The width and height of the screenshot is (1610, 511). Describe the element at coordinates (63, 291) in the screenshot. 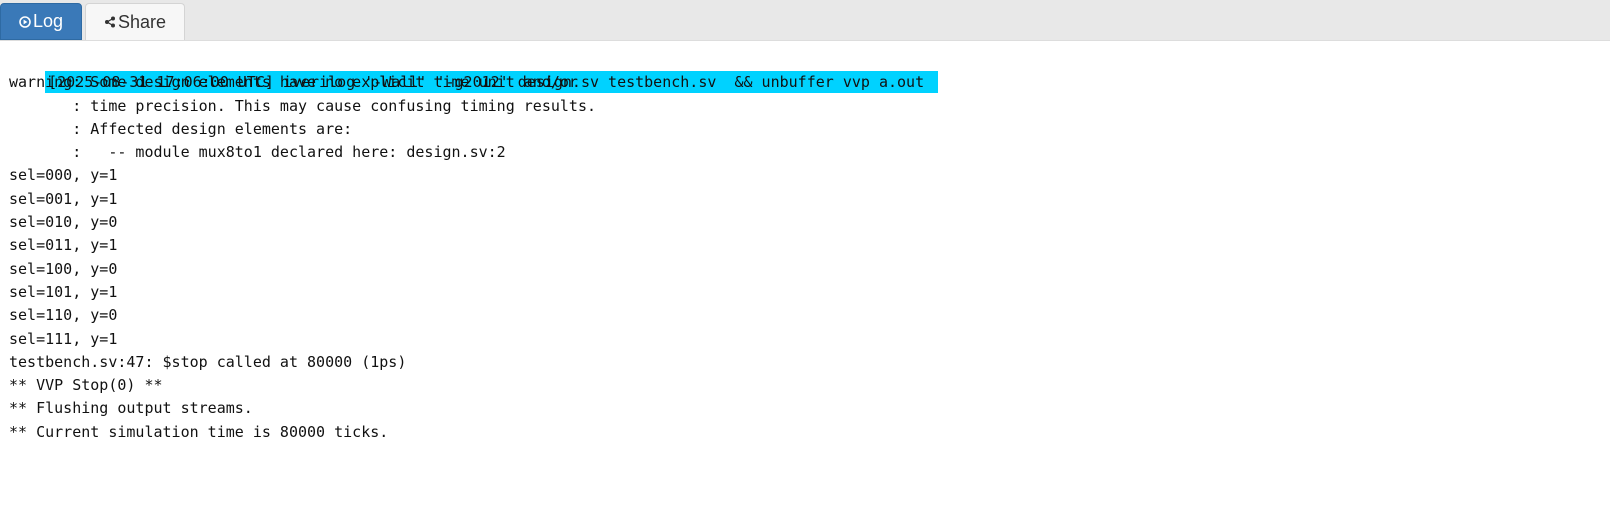

I see `log-line: sel=101, y=1` at that location.